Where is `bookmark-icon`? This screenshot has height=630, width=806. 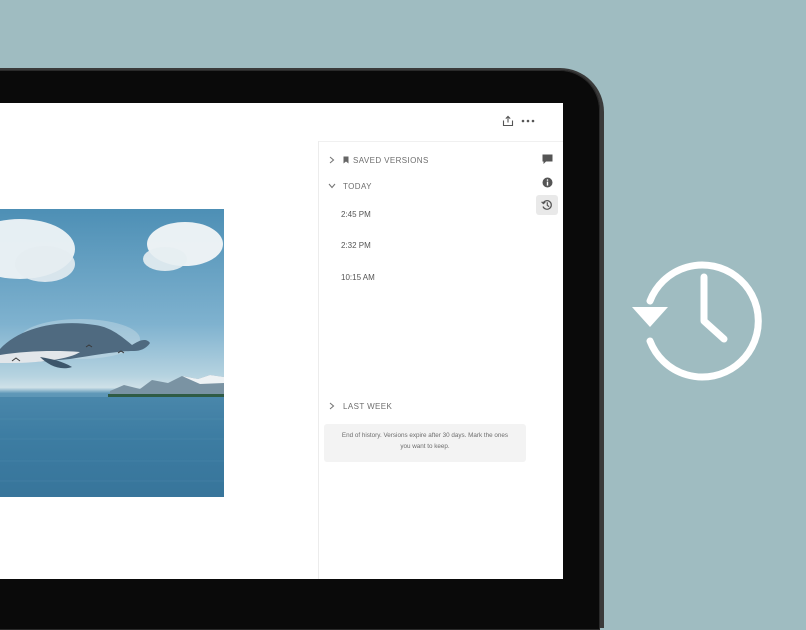 bookmark-icon is located at coordinates (346, 160).